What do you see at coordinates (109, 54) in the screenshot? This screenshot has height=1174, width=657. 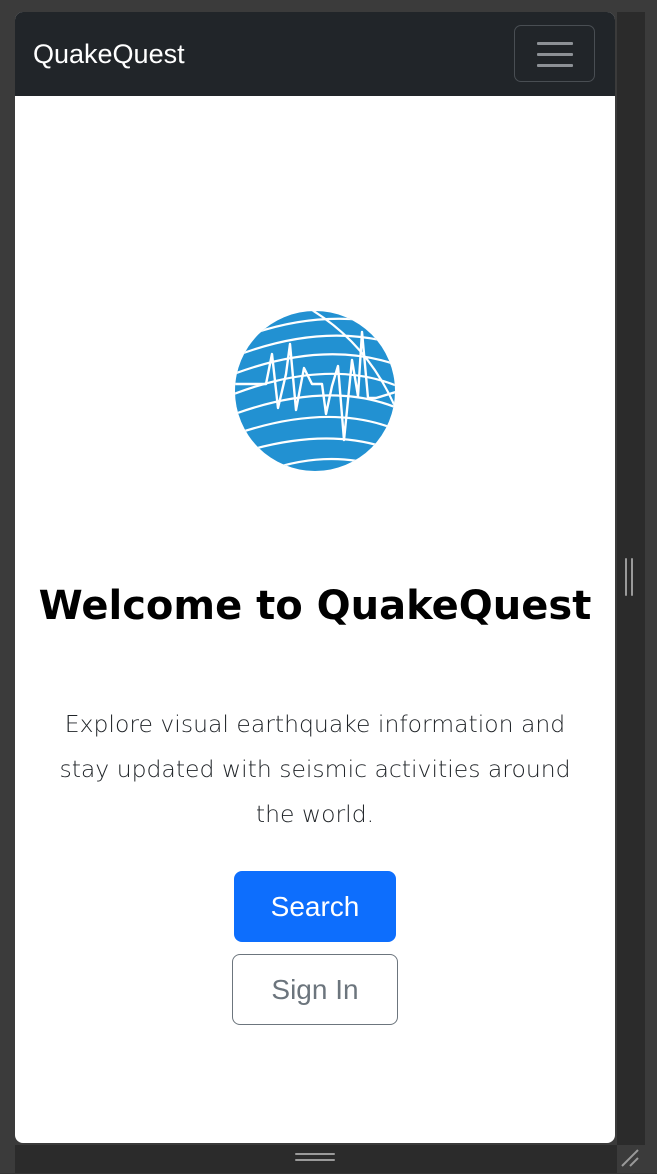 I see `navbar-brand: QuakeQuest` at bounding box center [109, 54].